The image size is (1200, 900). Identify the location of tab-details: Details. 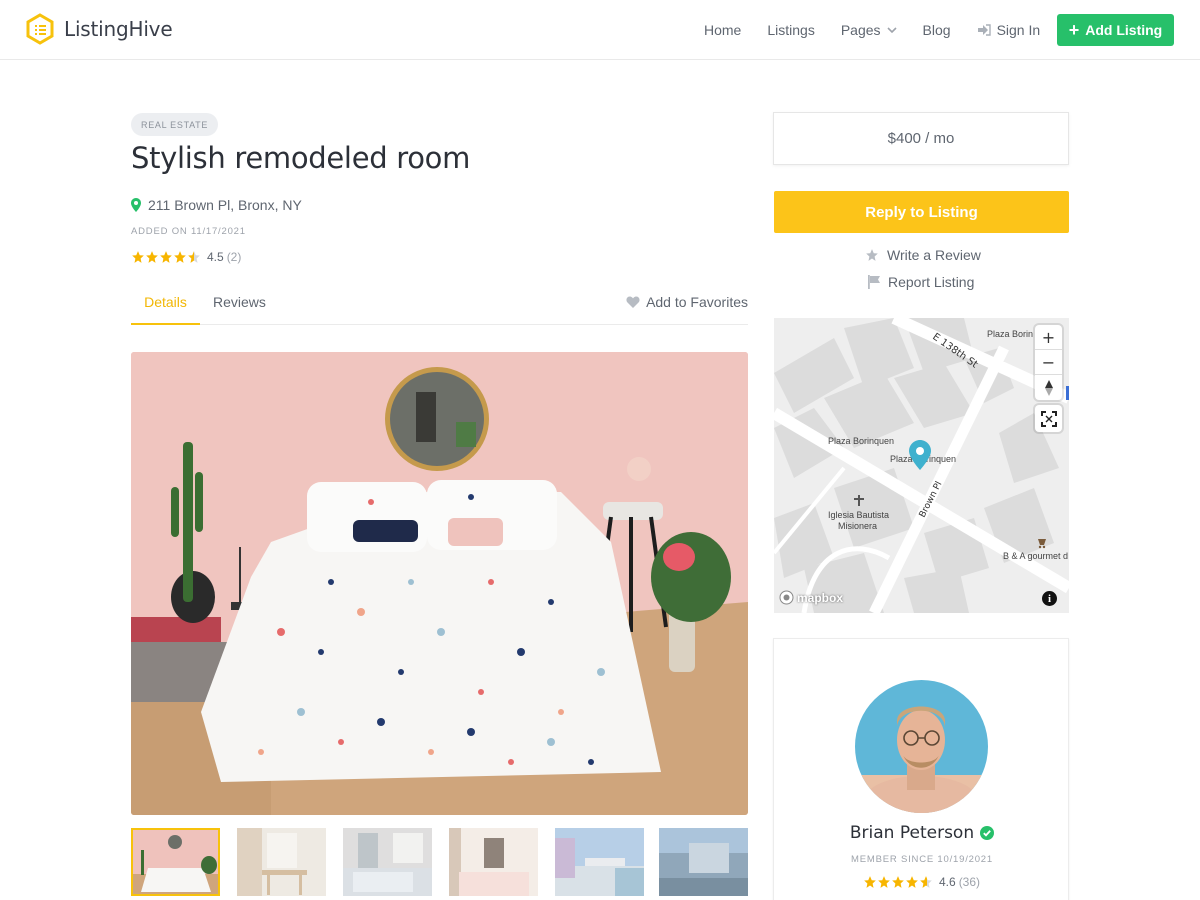
(165, 309).